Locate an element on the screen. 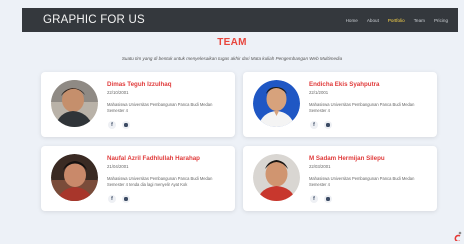  member-birthdate: 21/04/2001 is located at coordinates (118, 166).